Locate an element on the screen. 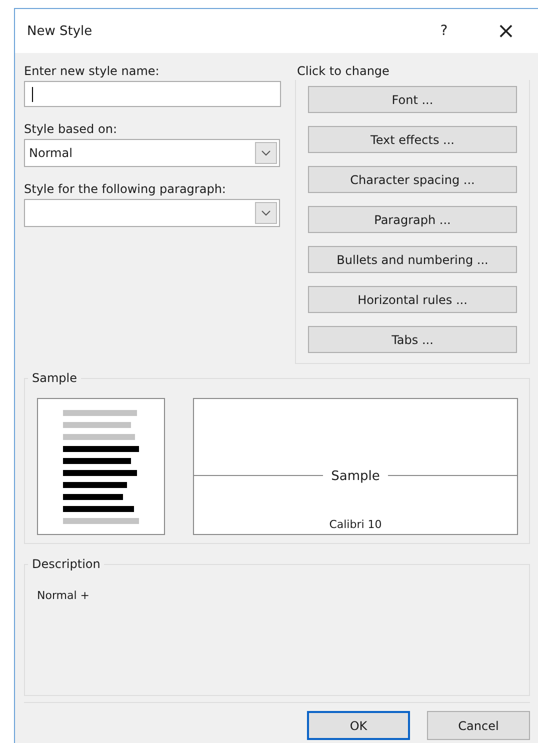  dialog-button: OK is located at coordinates (358, 725).